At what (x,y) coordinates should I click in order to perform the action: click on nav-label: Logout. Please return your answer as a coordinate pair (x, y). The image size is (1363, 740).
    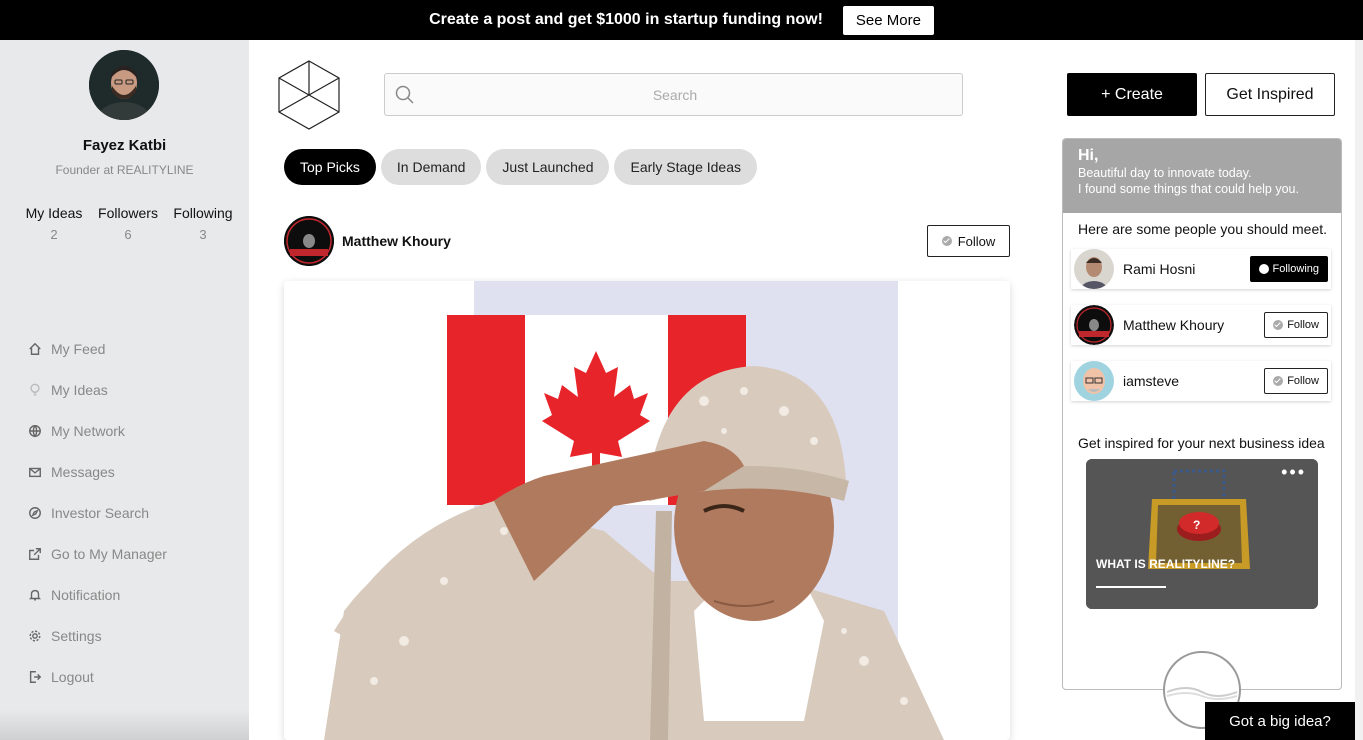
    Looking at the image, I should click on (72, 676).